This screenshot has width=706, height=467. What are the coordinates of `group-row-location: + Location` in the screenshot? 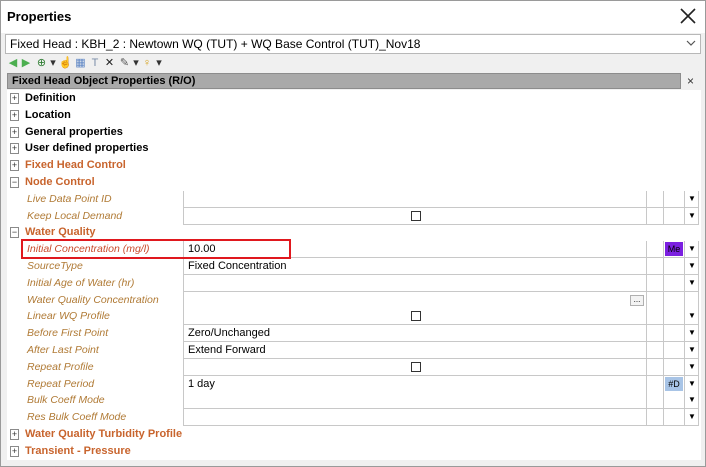 It's located at (354, 115).